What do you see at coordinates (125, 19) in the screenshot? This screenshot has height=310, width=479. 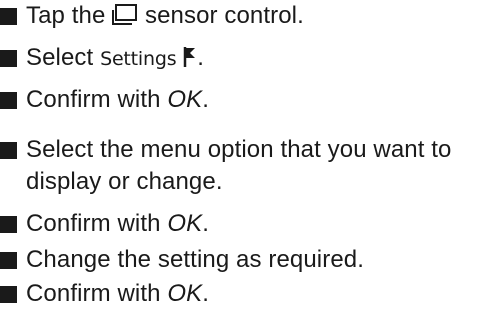 I see `sensor-icon` at bounding box center [125, 19].